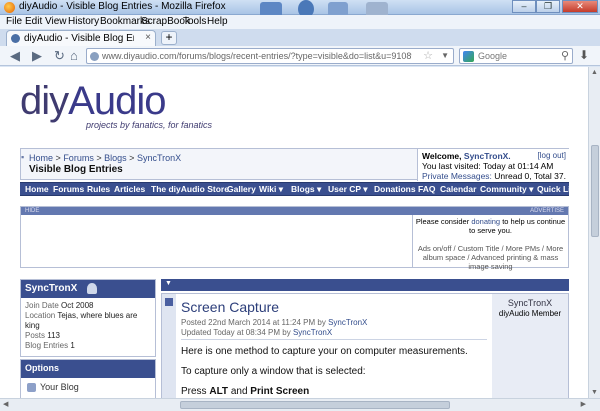 The height and width of the screenshot is (411, 600). Describe the element at coordinates (334, 339) in the screenshot. I see `post-divider` at that location.